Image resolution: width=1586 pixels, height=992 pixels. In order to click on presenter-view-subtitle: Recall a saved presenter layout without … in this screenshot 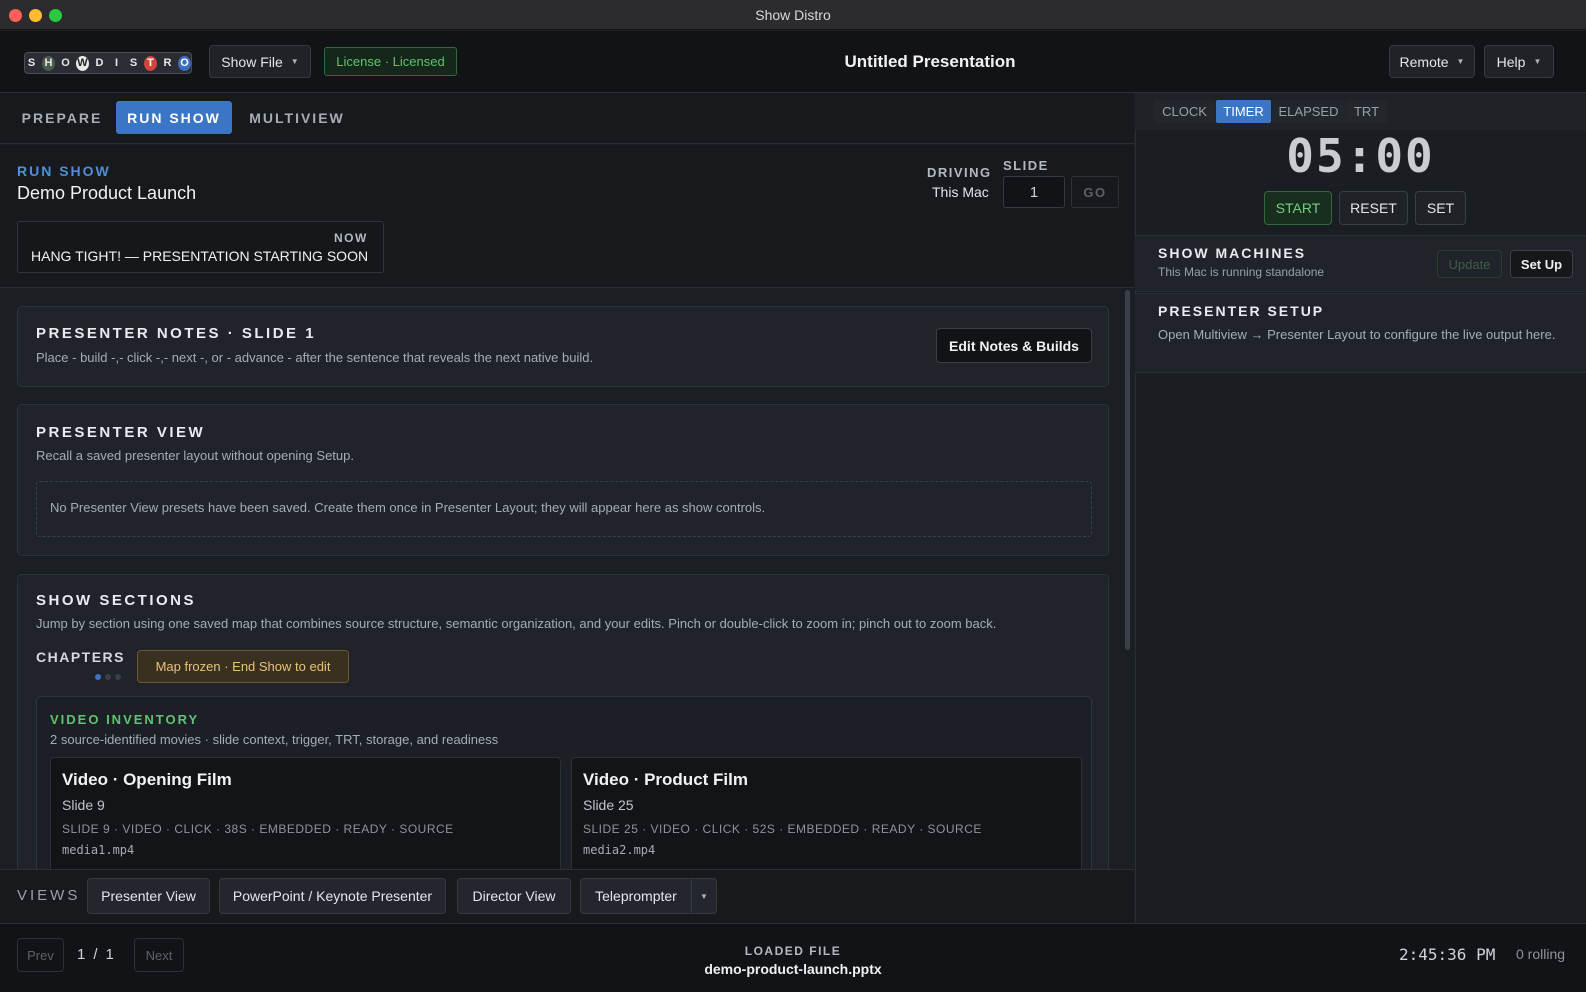, I will do `click(195, 455)`.